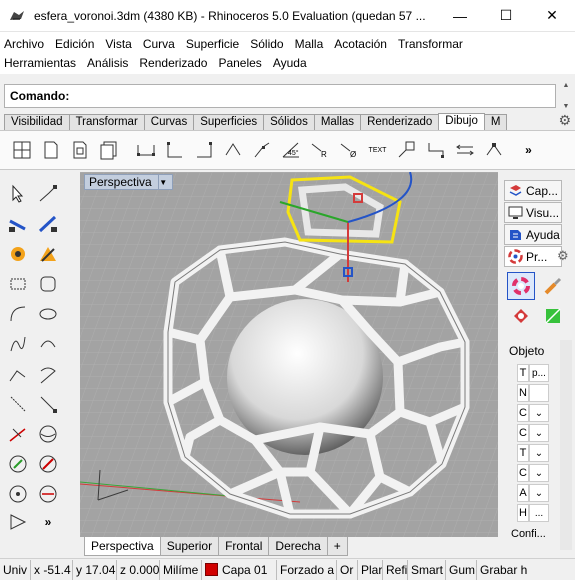 Image resolution: width=575 pixels, height=580 pixels. I want to click on scroll-down-icon: ▼, so click(566, 106).